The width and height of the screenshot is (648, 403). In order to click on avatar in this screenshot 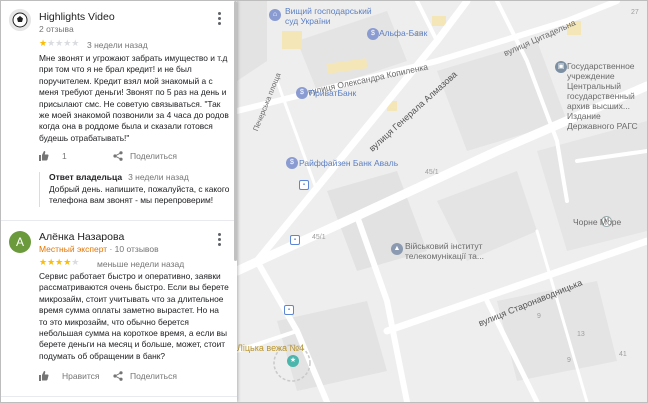, I will do `click(20, 20)`.